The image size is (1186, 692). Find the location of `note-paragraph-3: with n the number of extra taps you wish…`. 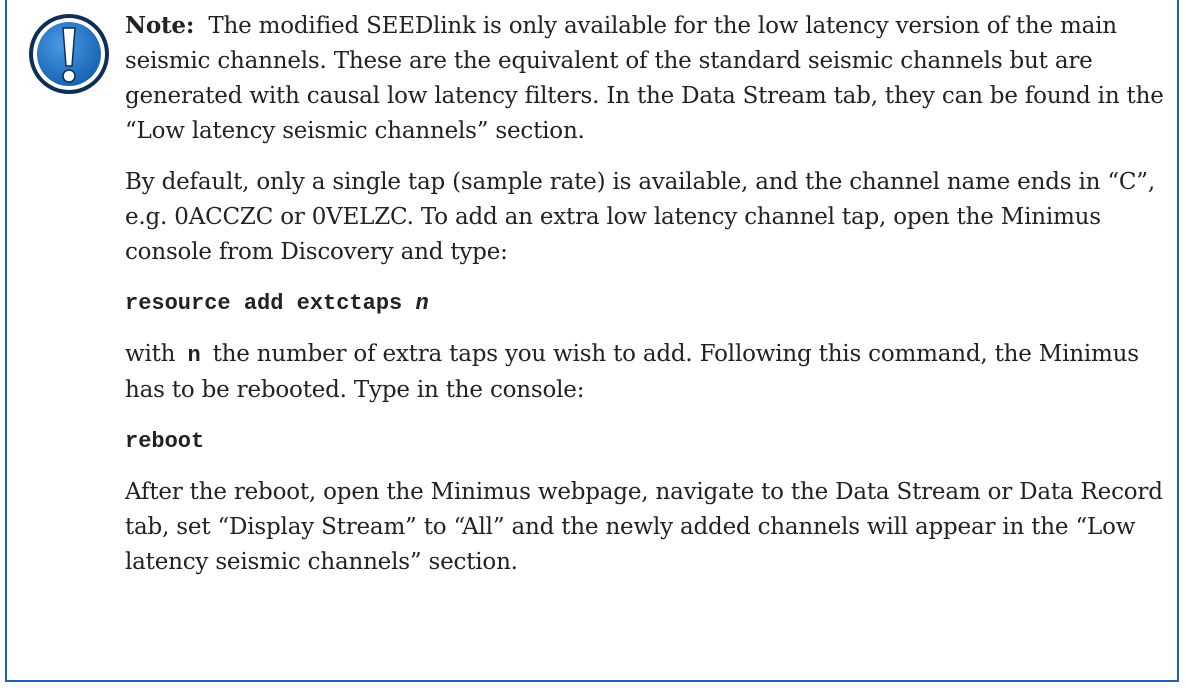

note-paragraph-3: with n the number of extra taps you wish… is located at coordinates (651, 372).